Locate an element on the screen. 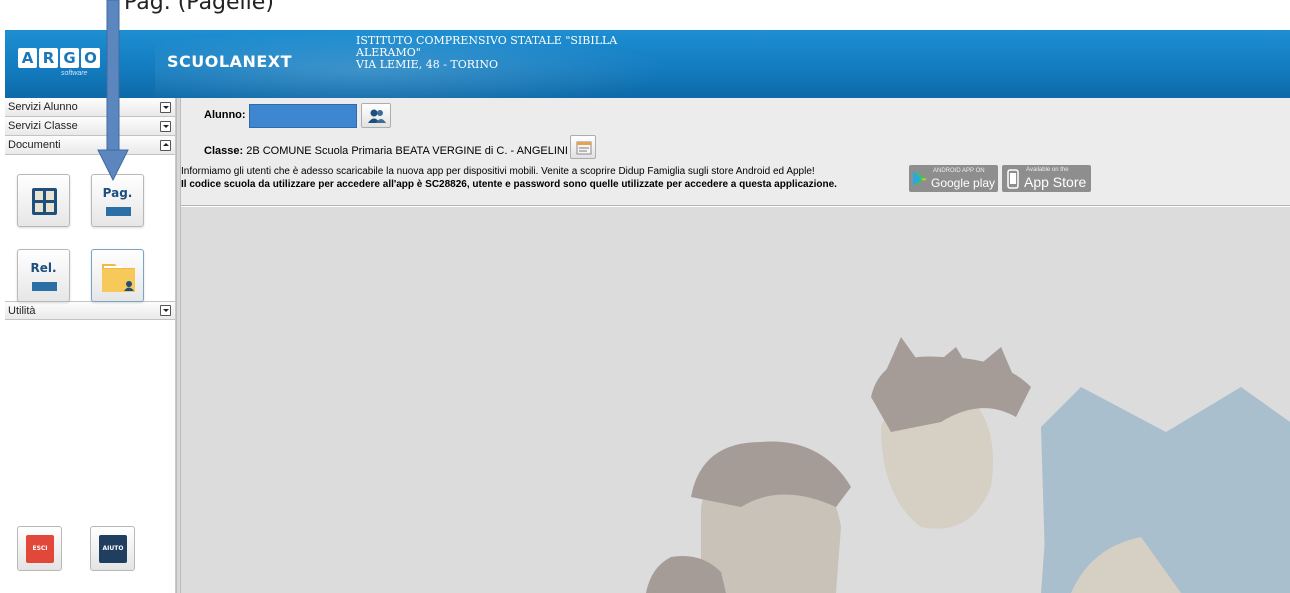 This screenshot has height=593, width=1290. pagelle-label: Pag. is located at coordinates (117, 193).